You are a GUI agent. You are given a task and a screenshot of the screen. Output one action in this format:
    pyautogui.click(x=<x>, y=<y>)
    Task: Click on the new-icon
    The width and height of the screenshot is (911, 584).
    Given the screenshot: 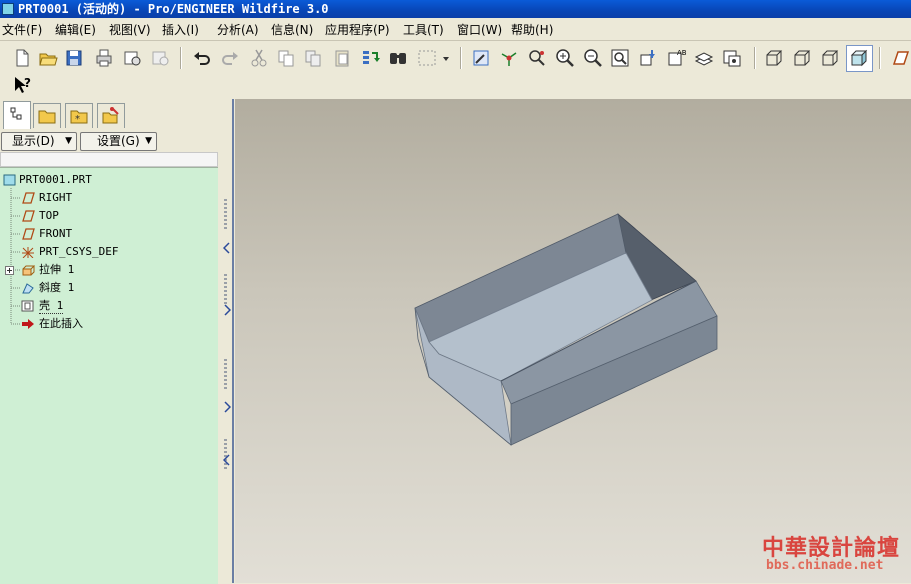 What is the action you would take?
    pyautogui.click(x=22, y=58)
    